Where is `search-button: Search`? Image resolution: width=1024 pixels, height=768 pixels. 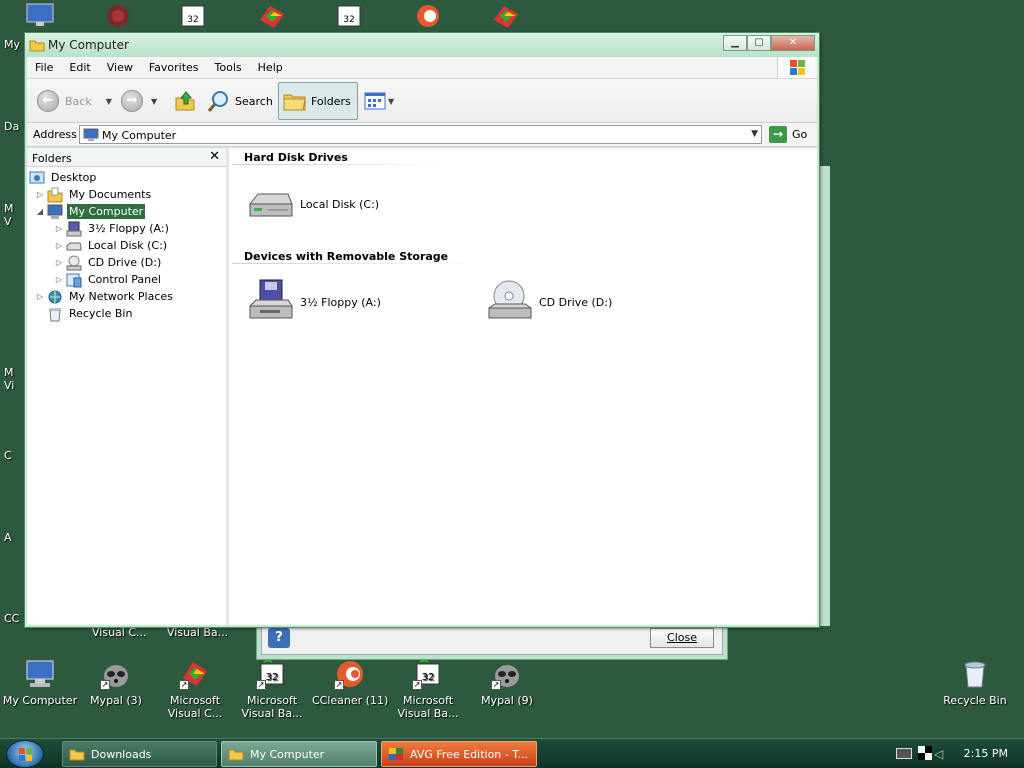
search-button: Search is located at coordinates (240, 101).